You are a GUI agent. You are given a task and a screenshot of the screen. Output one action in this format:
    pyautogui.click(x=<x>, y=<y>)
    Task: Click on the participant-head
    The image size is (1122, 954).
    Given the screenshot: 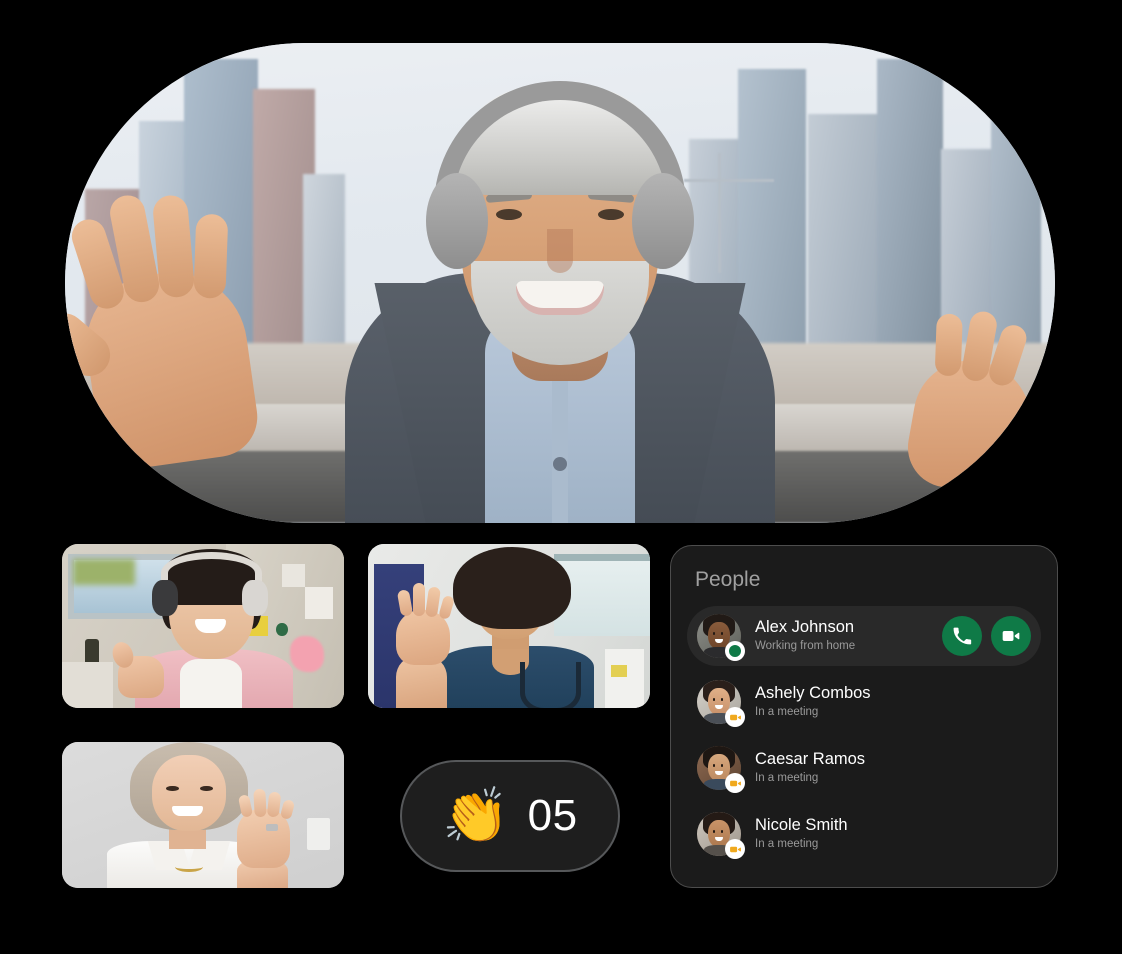 What is the action you would take?
    pyautogui.click(x=189, y=793)
    